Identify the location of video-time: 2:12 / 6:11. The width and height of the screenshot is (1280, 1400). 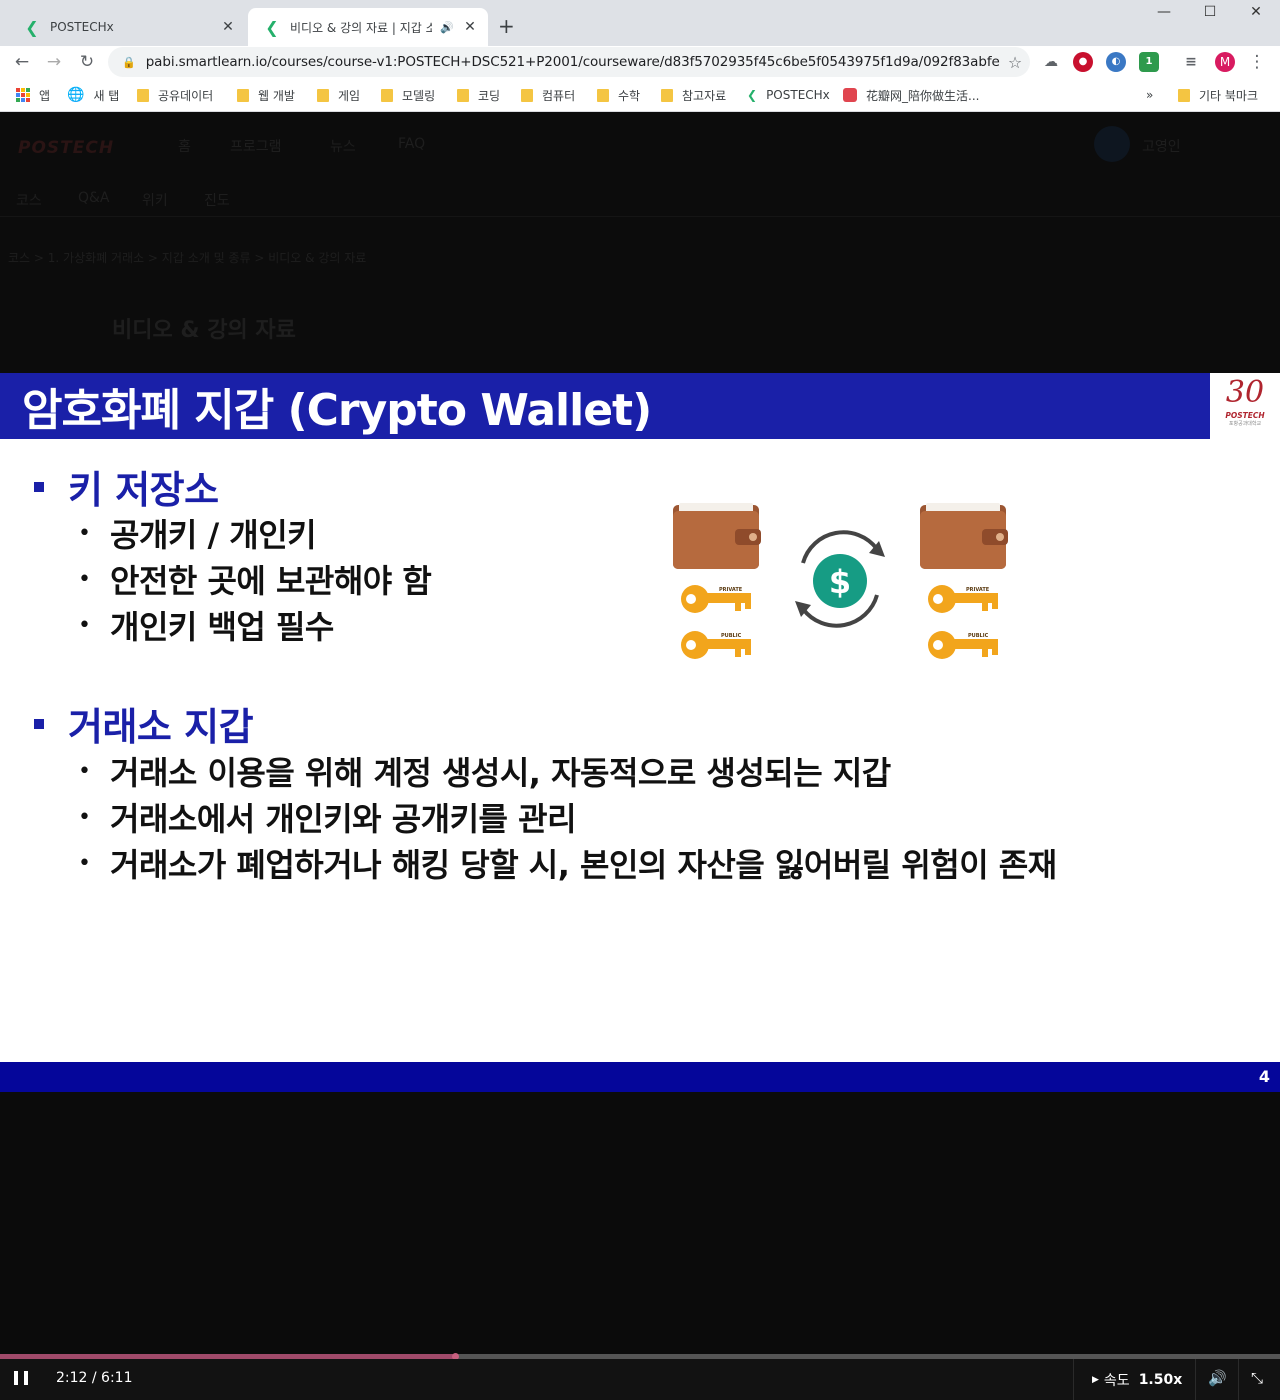
(94, 1378).